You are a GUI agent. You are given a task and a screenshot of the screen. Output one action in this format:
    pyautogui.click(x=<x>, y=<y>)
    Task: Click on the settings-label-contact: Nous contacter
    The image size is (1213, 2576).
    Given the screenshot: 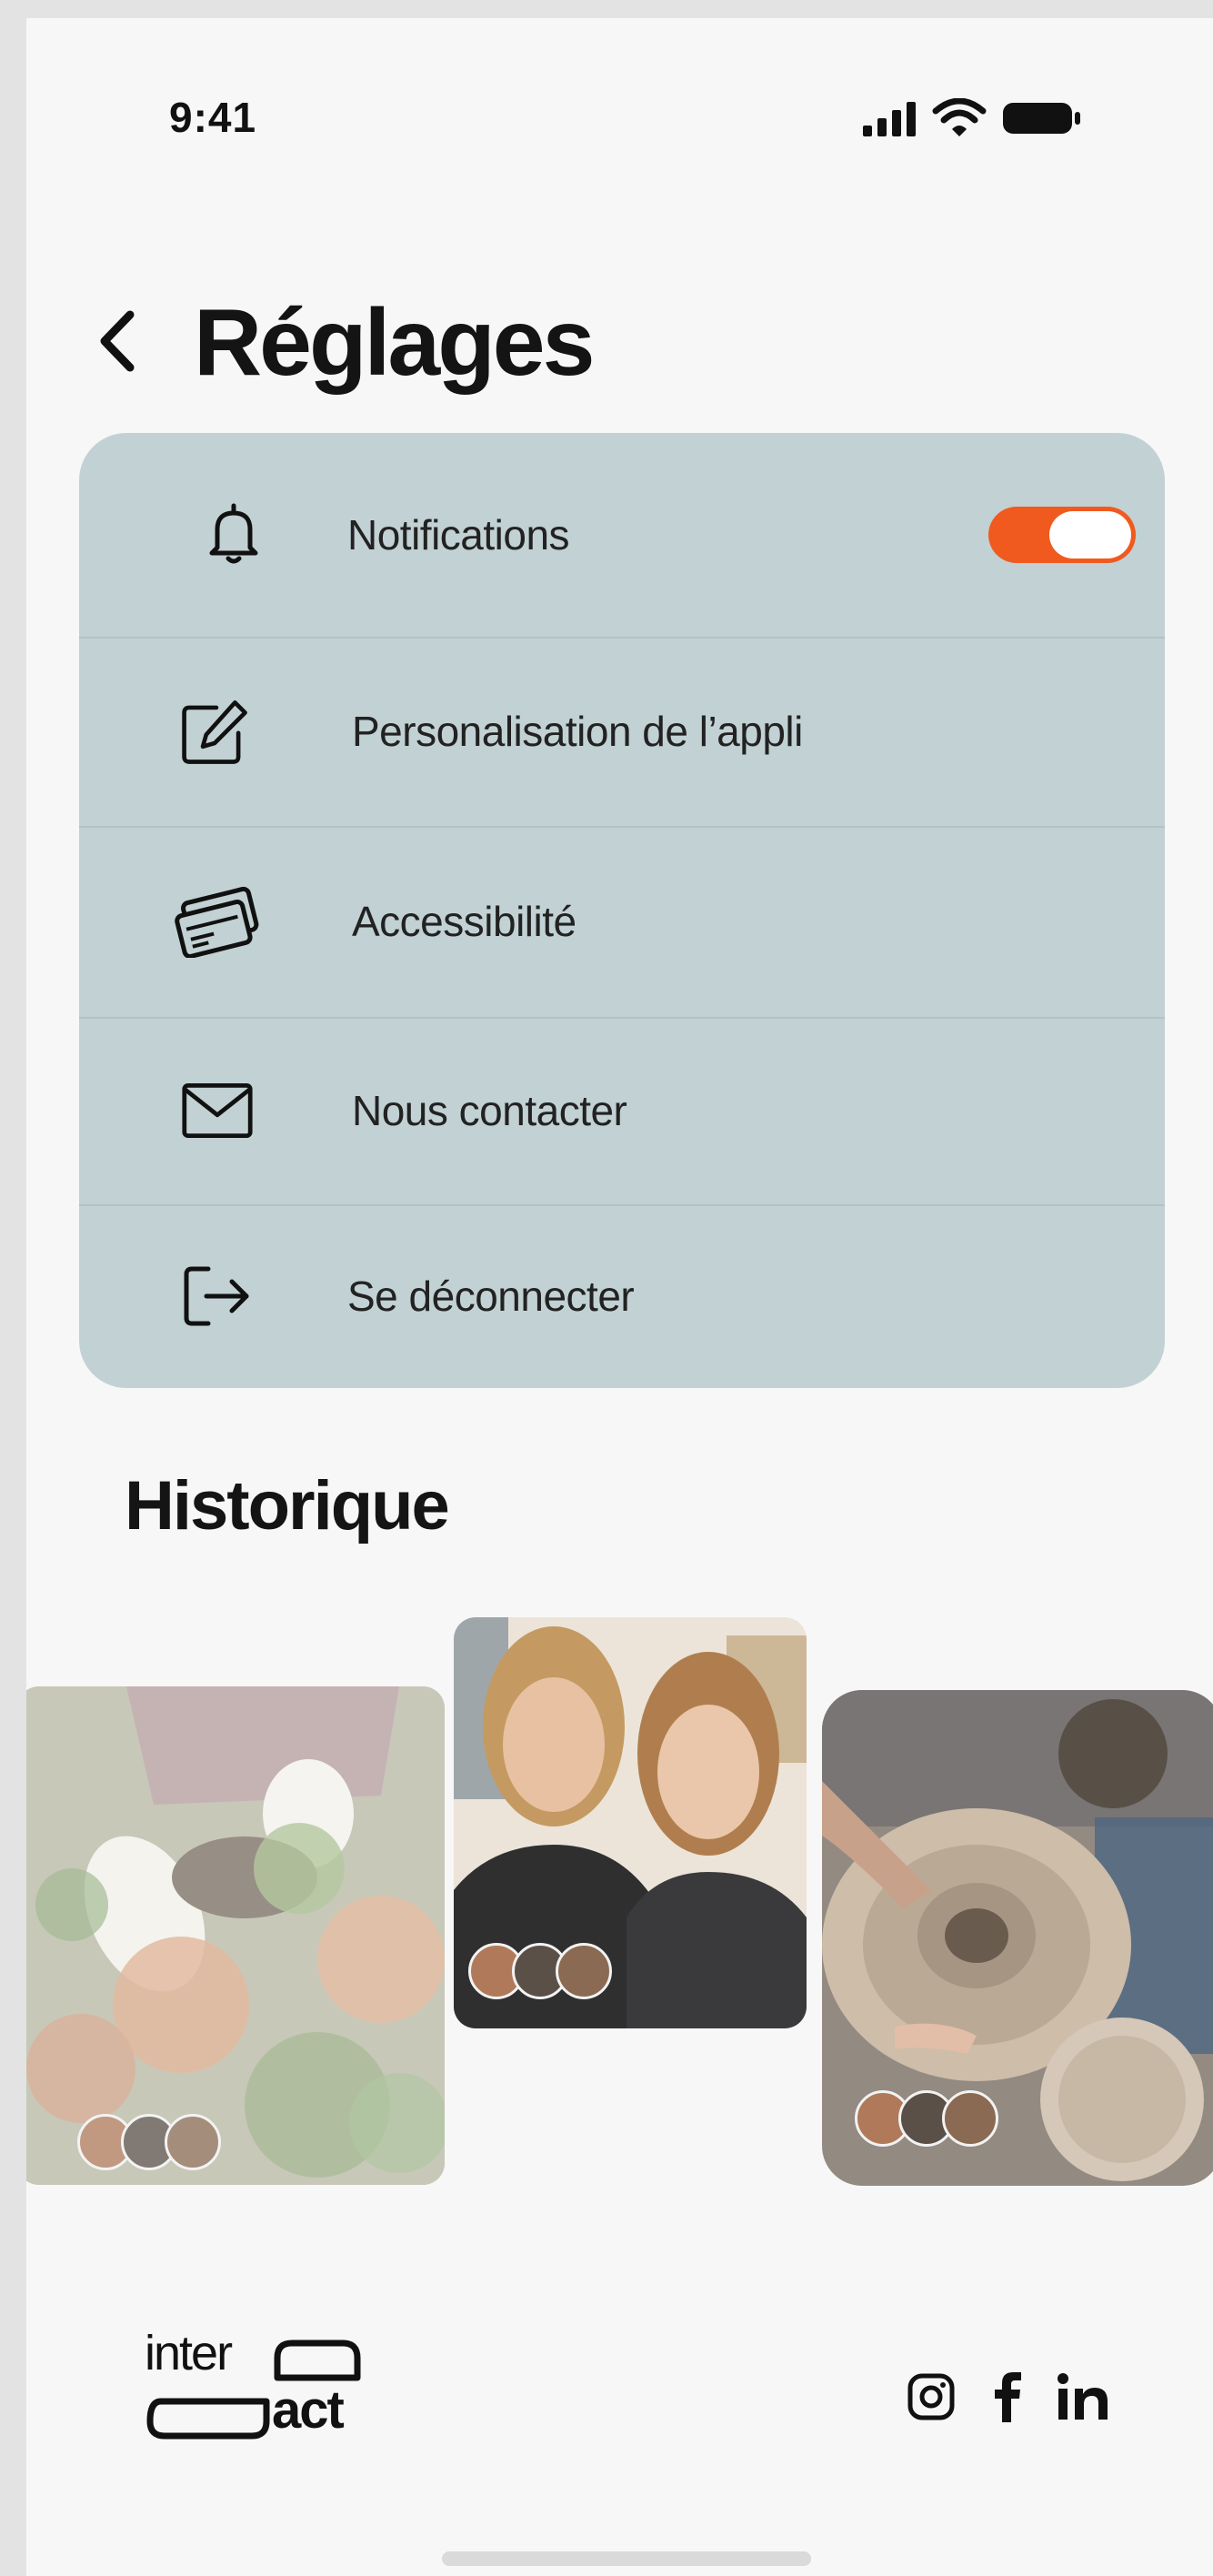 What is the action you would take?
    pyautogui.click(x=489, y=1110)
    